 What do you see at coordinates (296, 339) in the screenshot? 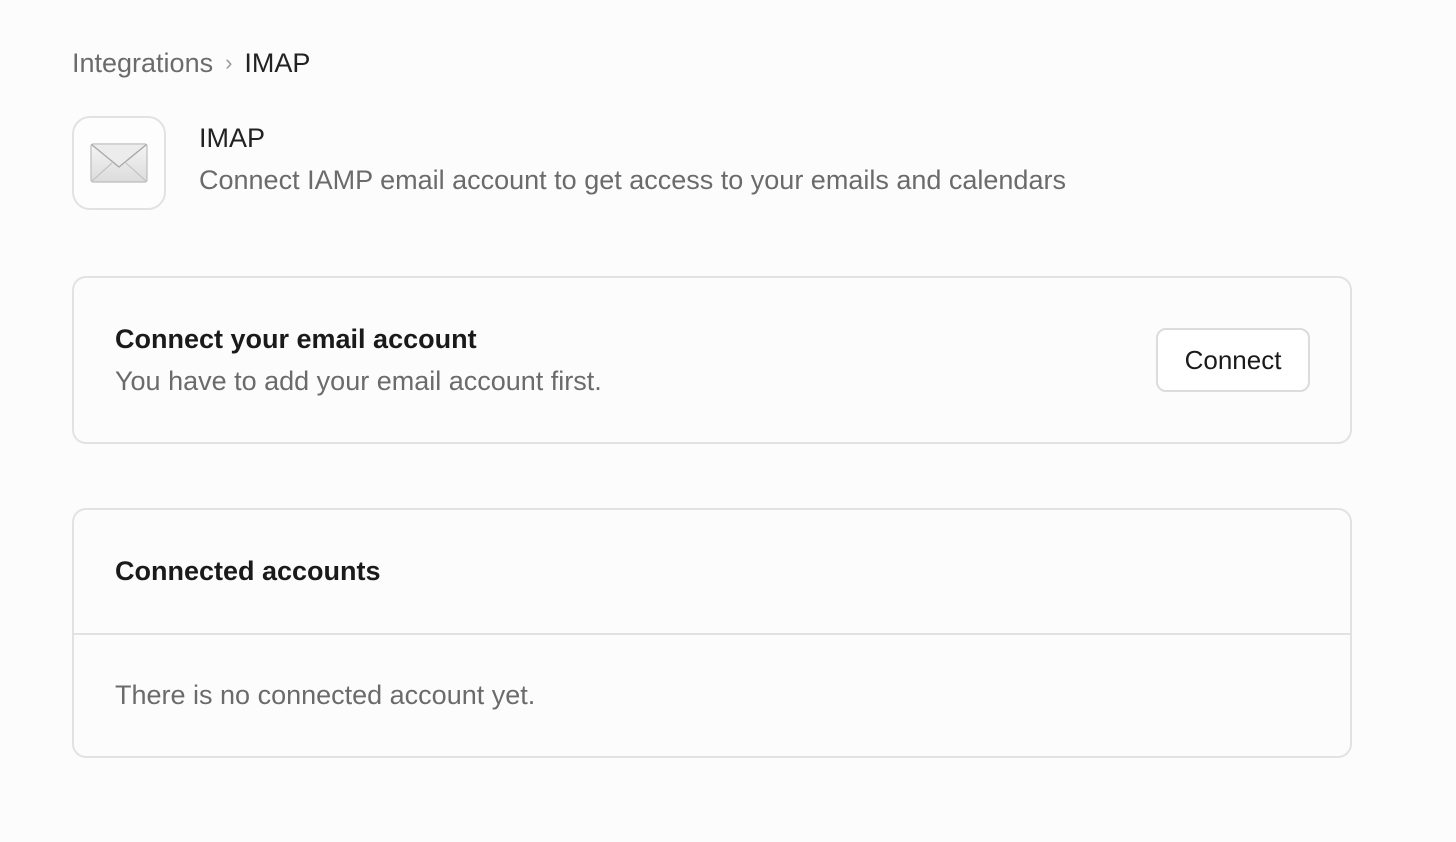
I see `connect-card-title: Connect your email account` at bounding box center [296, 339].